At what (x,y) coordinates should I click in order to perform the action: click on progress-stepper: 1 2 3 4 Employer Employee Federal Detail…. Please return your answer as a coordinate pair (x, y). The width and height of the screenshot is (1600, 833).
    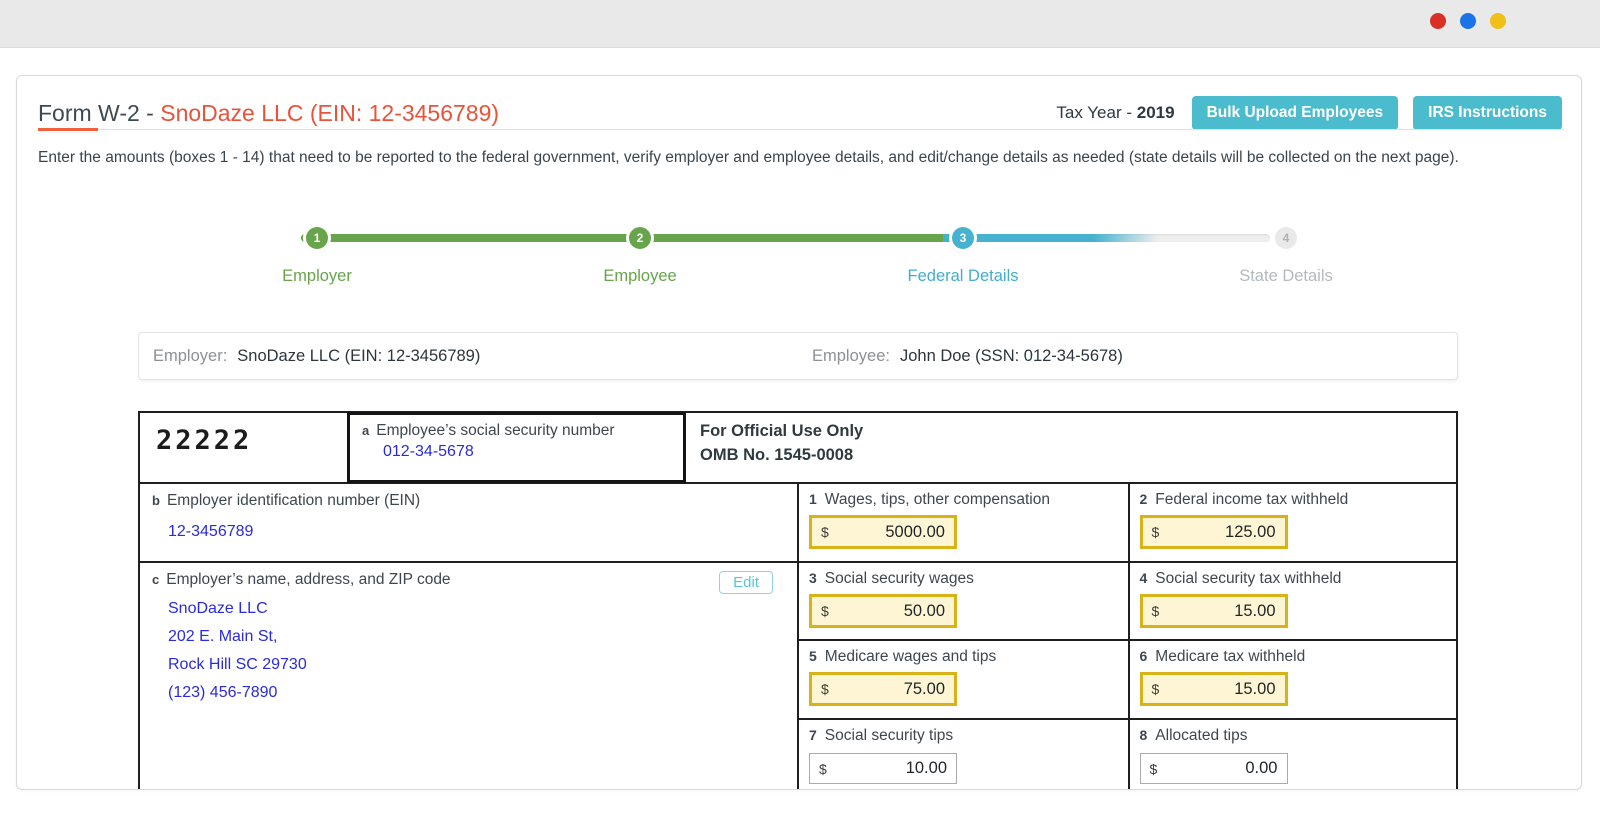
    Looking at the image, I should click on (799, 259).